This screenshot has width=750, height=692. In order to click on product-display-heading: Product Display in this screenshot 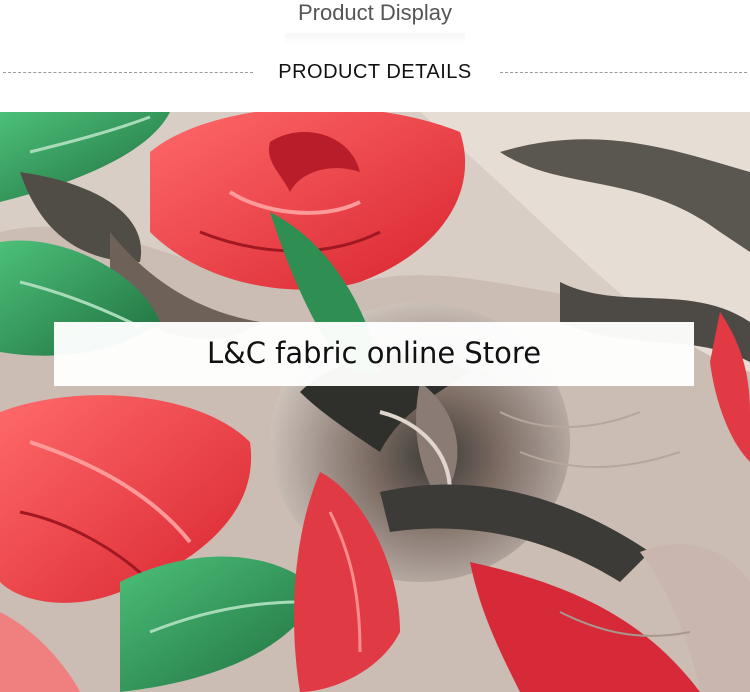, I will do `click(375, 12)`.